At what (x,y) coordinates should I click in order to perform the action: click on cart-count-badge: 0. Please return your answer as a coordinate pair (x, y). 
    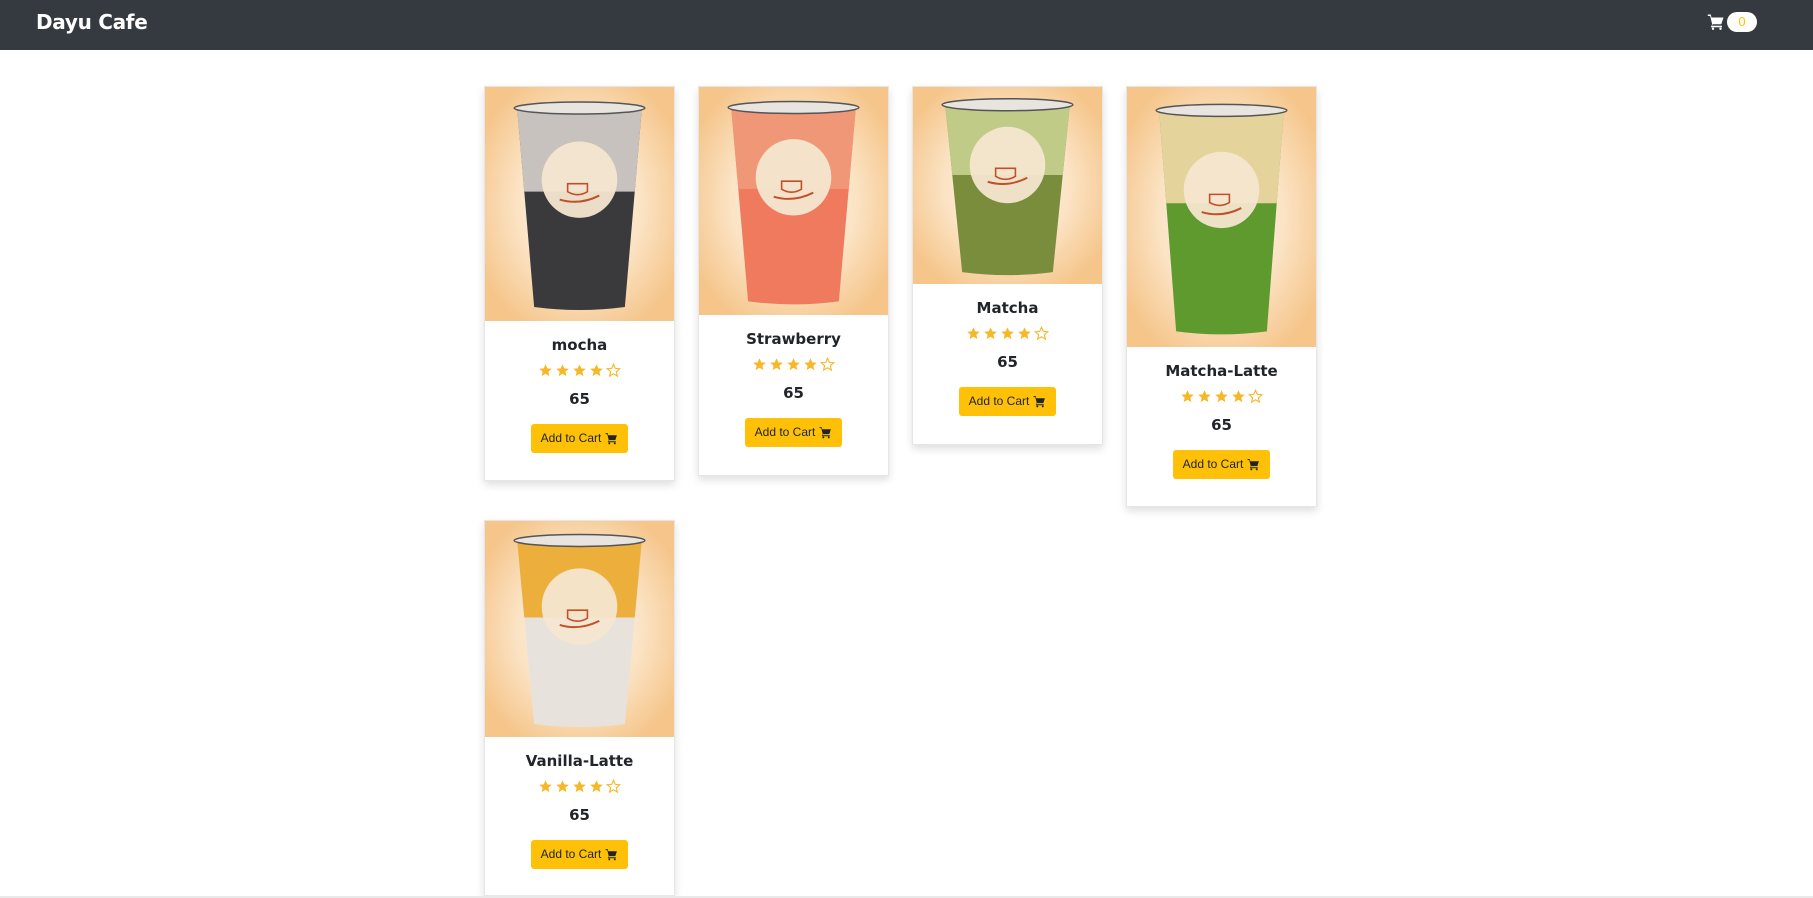
    Looking at the image, I should click on (1742, 22).